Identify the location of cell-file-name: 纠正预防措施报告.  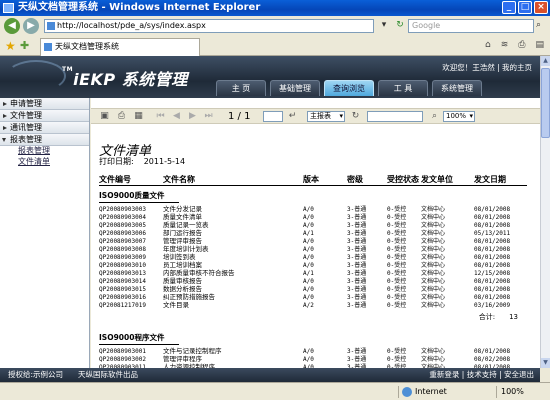
(189, 297).